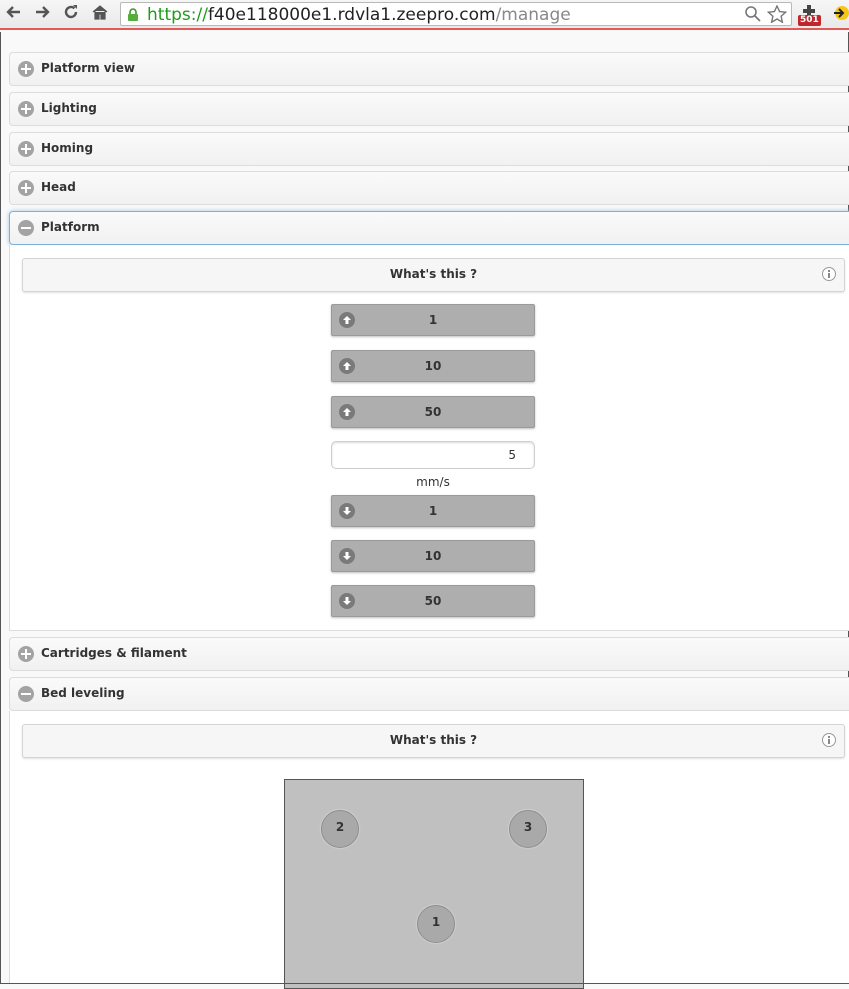 Image resolution: width=849 pixels, height=989 pixels. What do you see at coordinates (100, 14) in the screenshot?
I see `home-icon` at bounding box center [100, 14].